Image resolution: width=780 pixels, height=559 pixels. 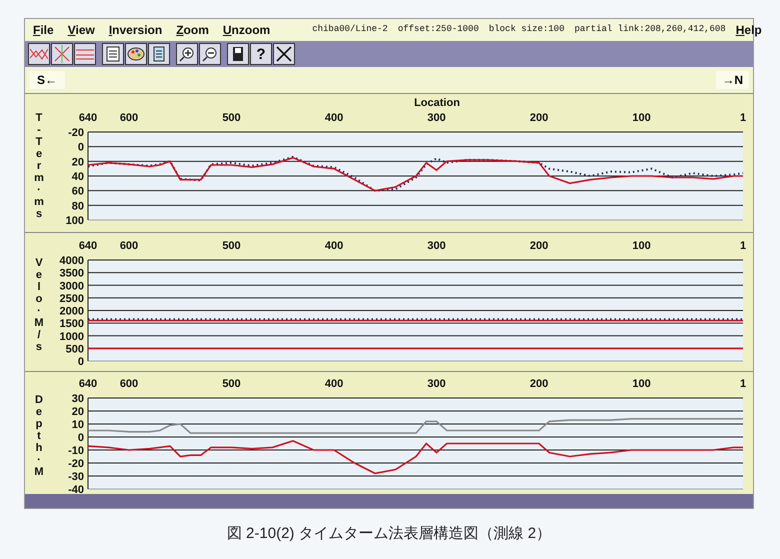 What do you see at coordinates (72, 274) in the screenshot?
I see `tick-label: 3500` at bounding box center [72, 274].